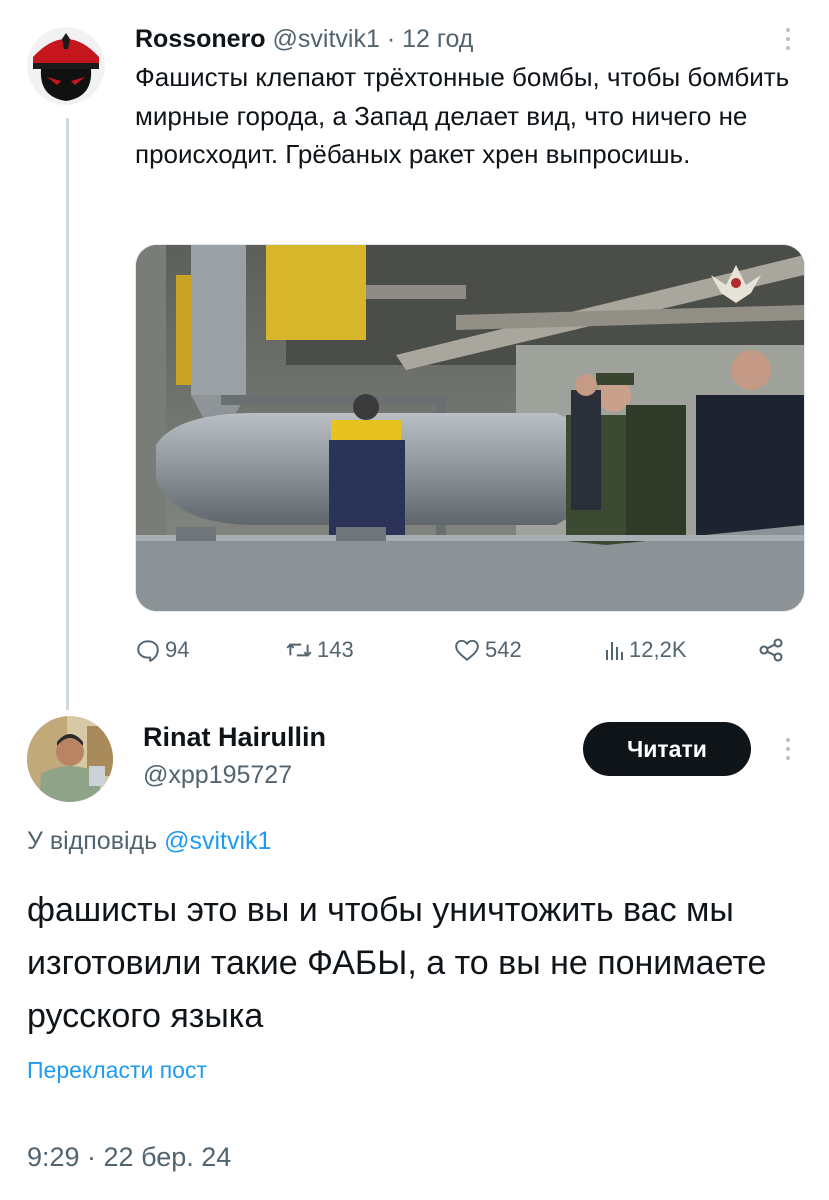  I want to click on like-action: 542, so click(487, 650).